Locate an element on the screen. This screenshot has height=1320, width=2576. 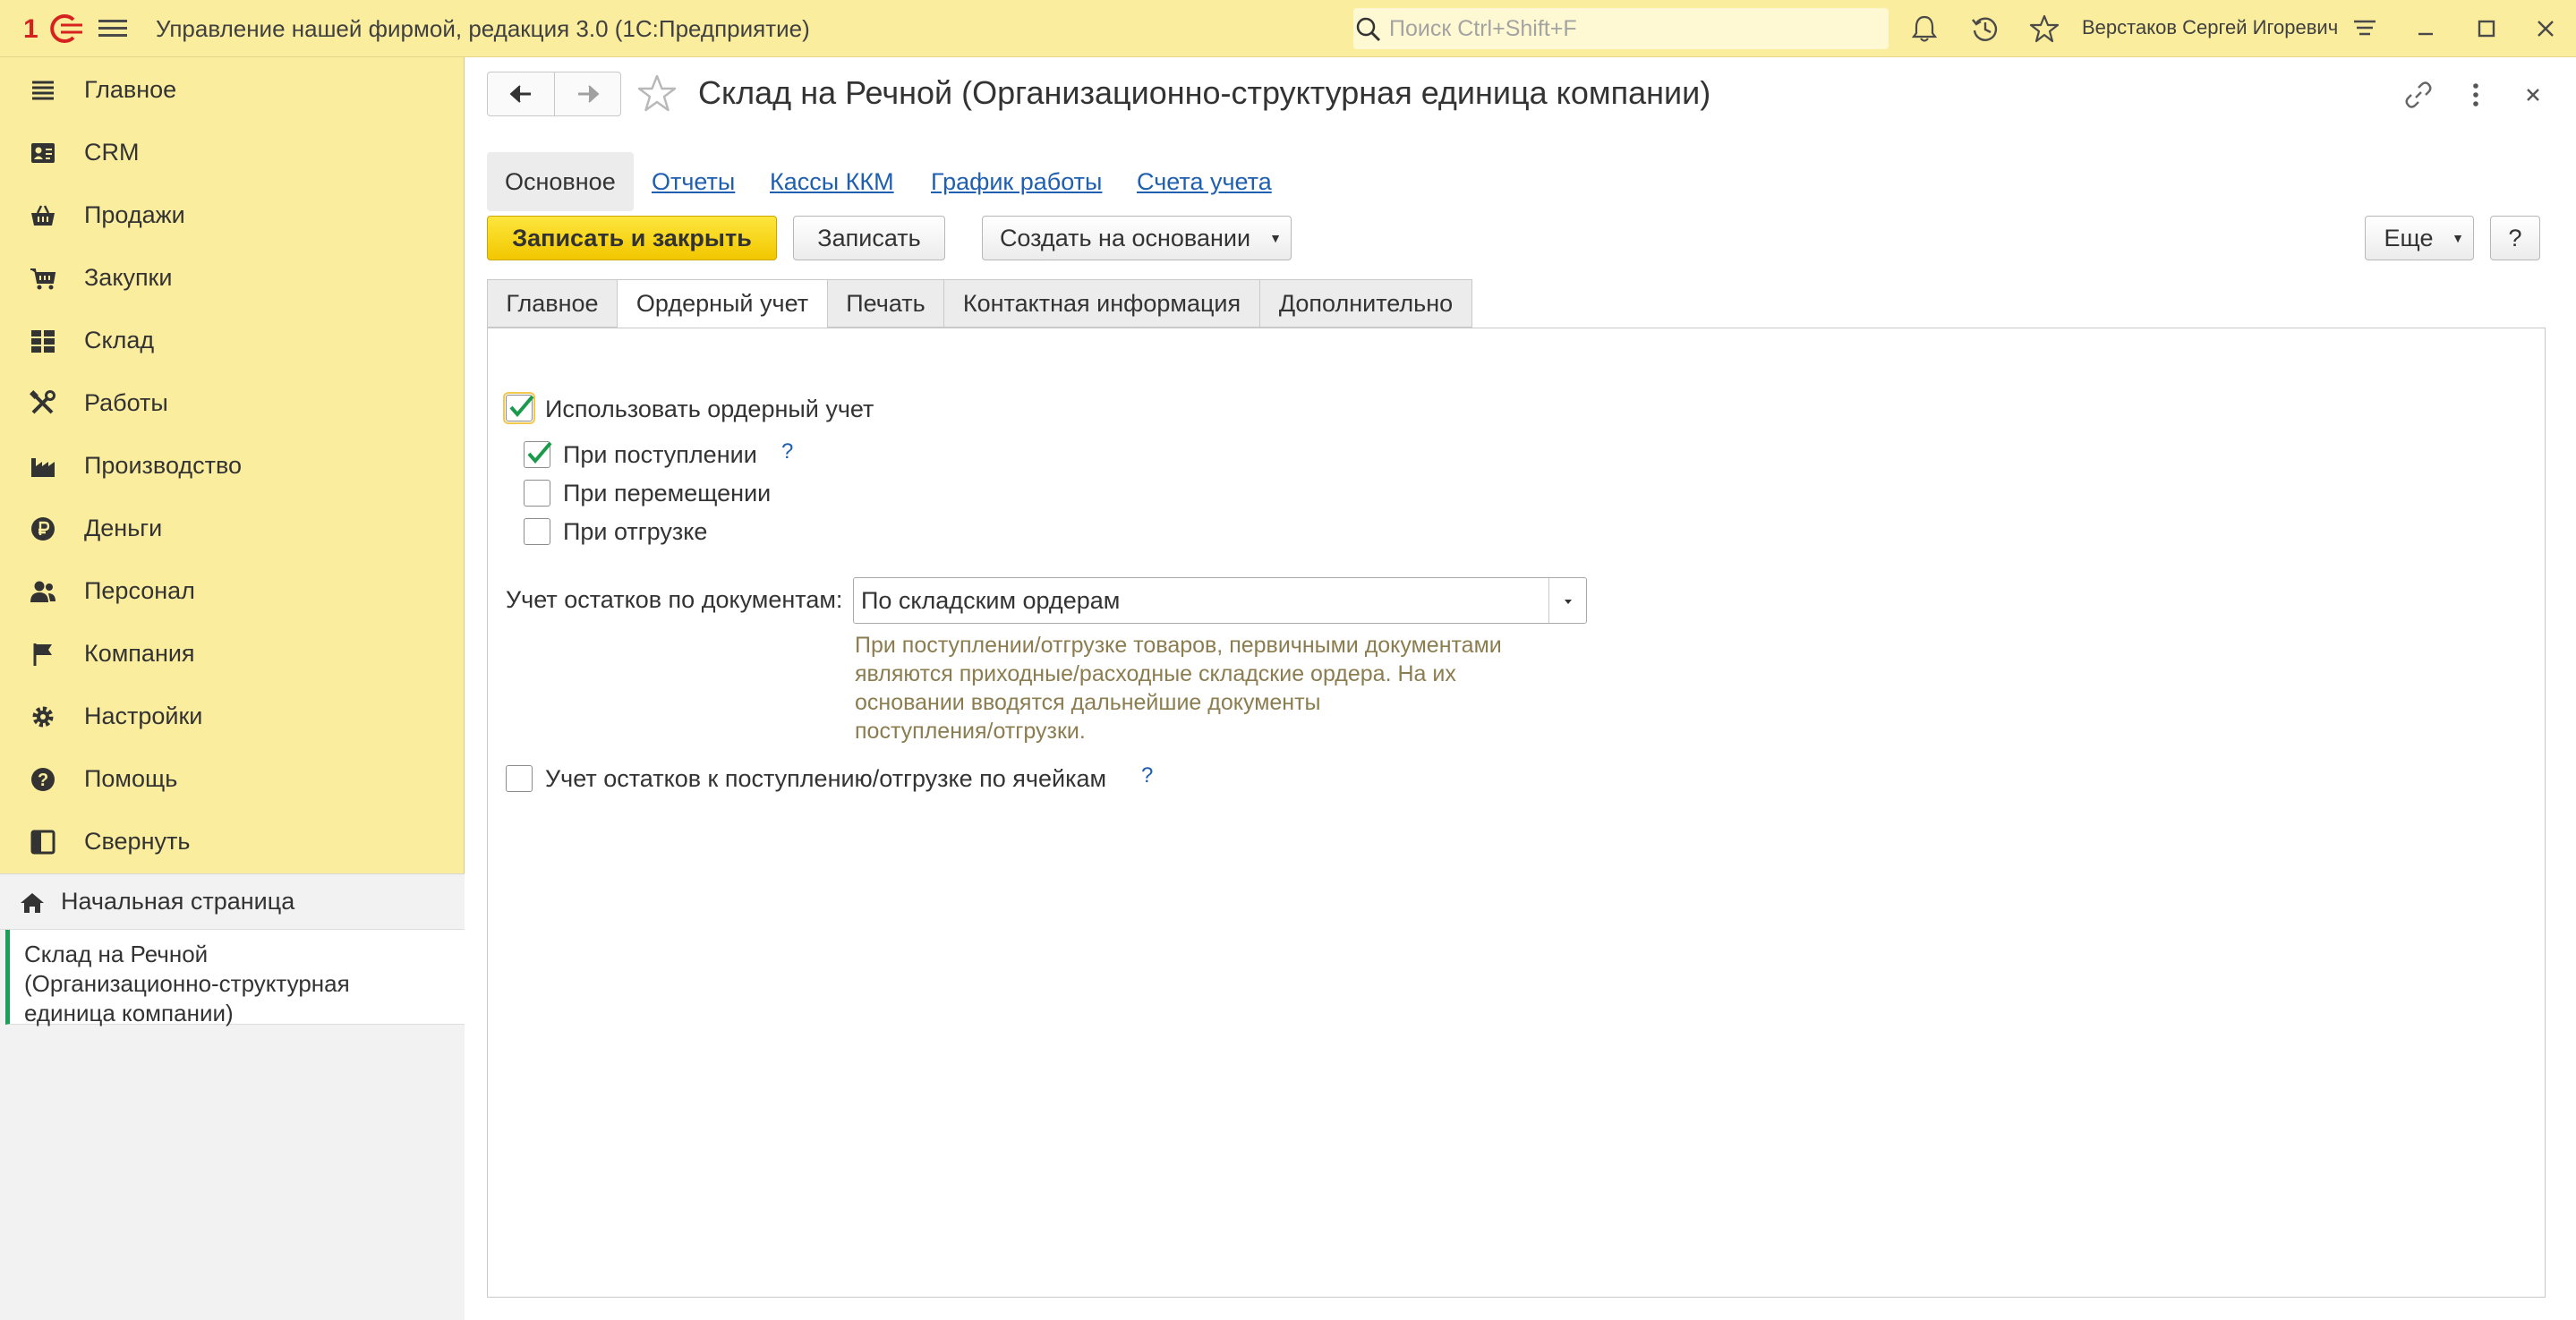
sidebar-item-label: Главное is located at coordinates (130, 89).